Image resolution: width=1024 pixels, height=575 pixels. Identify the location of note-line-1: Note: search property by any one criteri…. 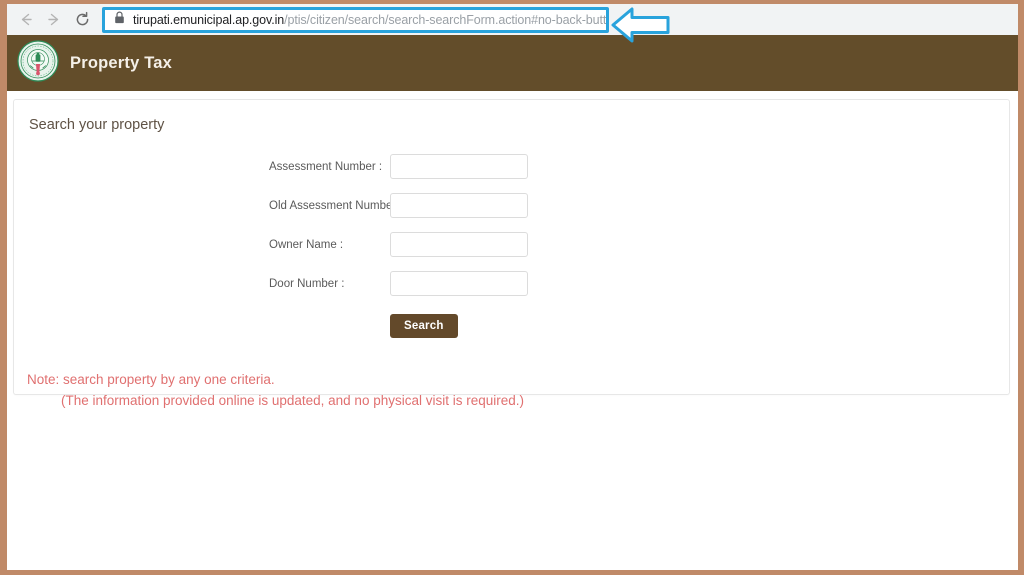
(151, 379).